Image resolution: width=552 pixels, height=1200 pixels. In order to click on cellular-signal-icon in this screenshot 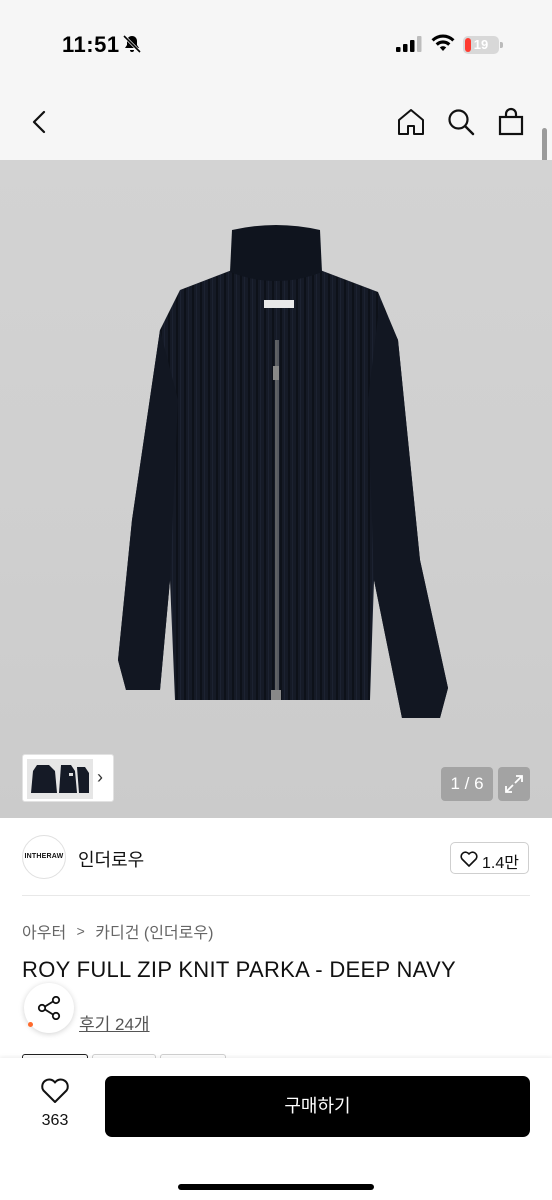, I will do `click(409, 44)`.